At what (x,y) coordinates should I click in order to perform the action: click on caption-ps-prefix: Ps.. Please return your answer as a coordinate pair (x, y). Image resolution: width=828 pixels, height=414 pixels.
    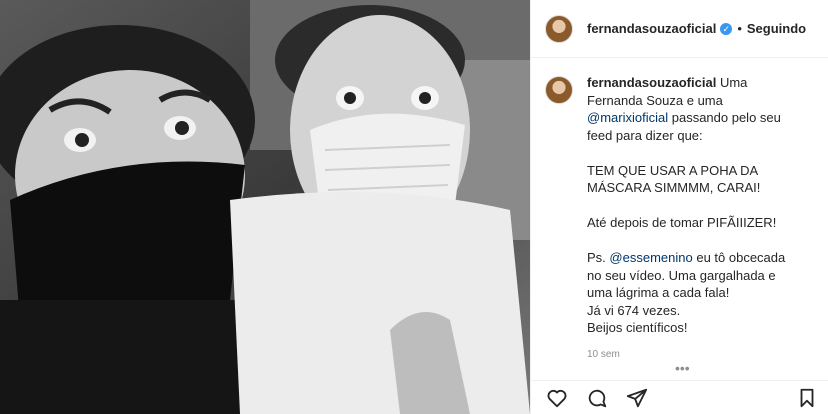
    Looking at the image, I should click on (596, 257).